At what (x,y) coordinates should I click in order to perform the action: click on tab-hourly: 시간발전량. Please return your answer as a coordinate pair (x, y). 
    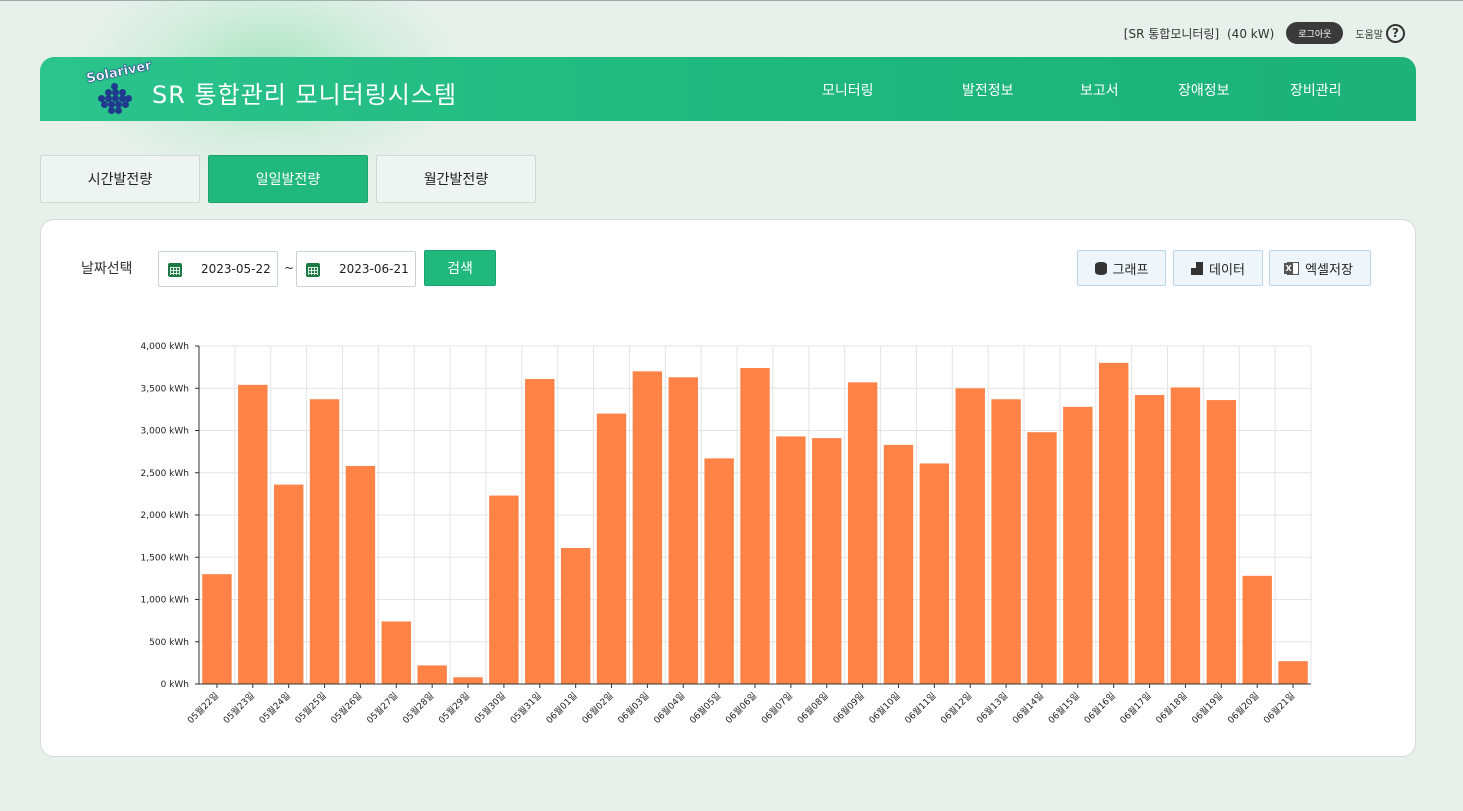
    Looking at the image, I should click on (120, 179).